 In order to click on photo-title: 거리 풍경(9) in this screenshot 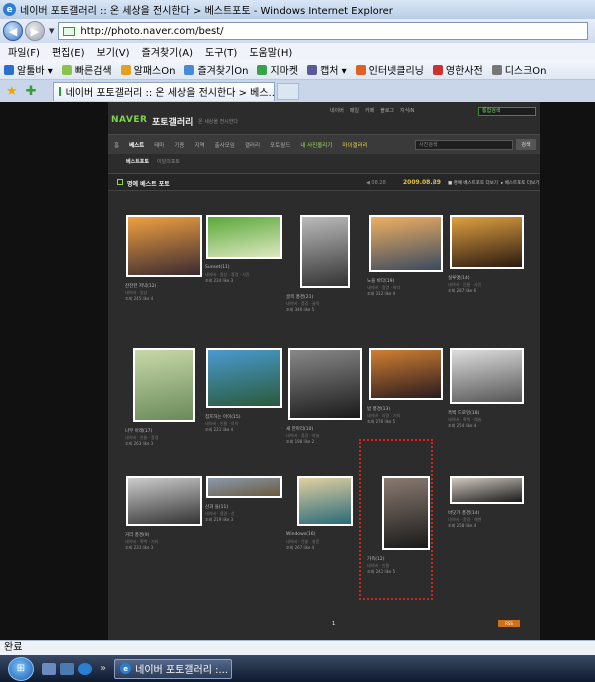, I will do `click(137, 535)`.